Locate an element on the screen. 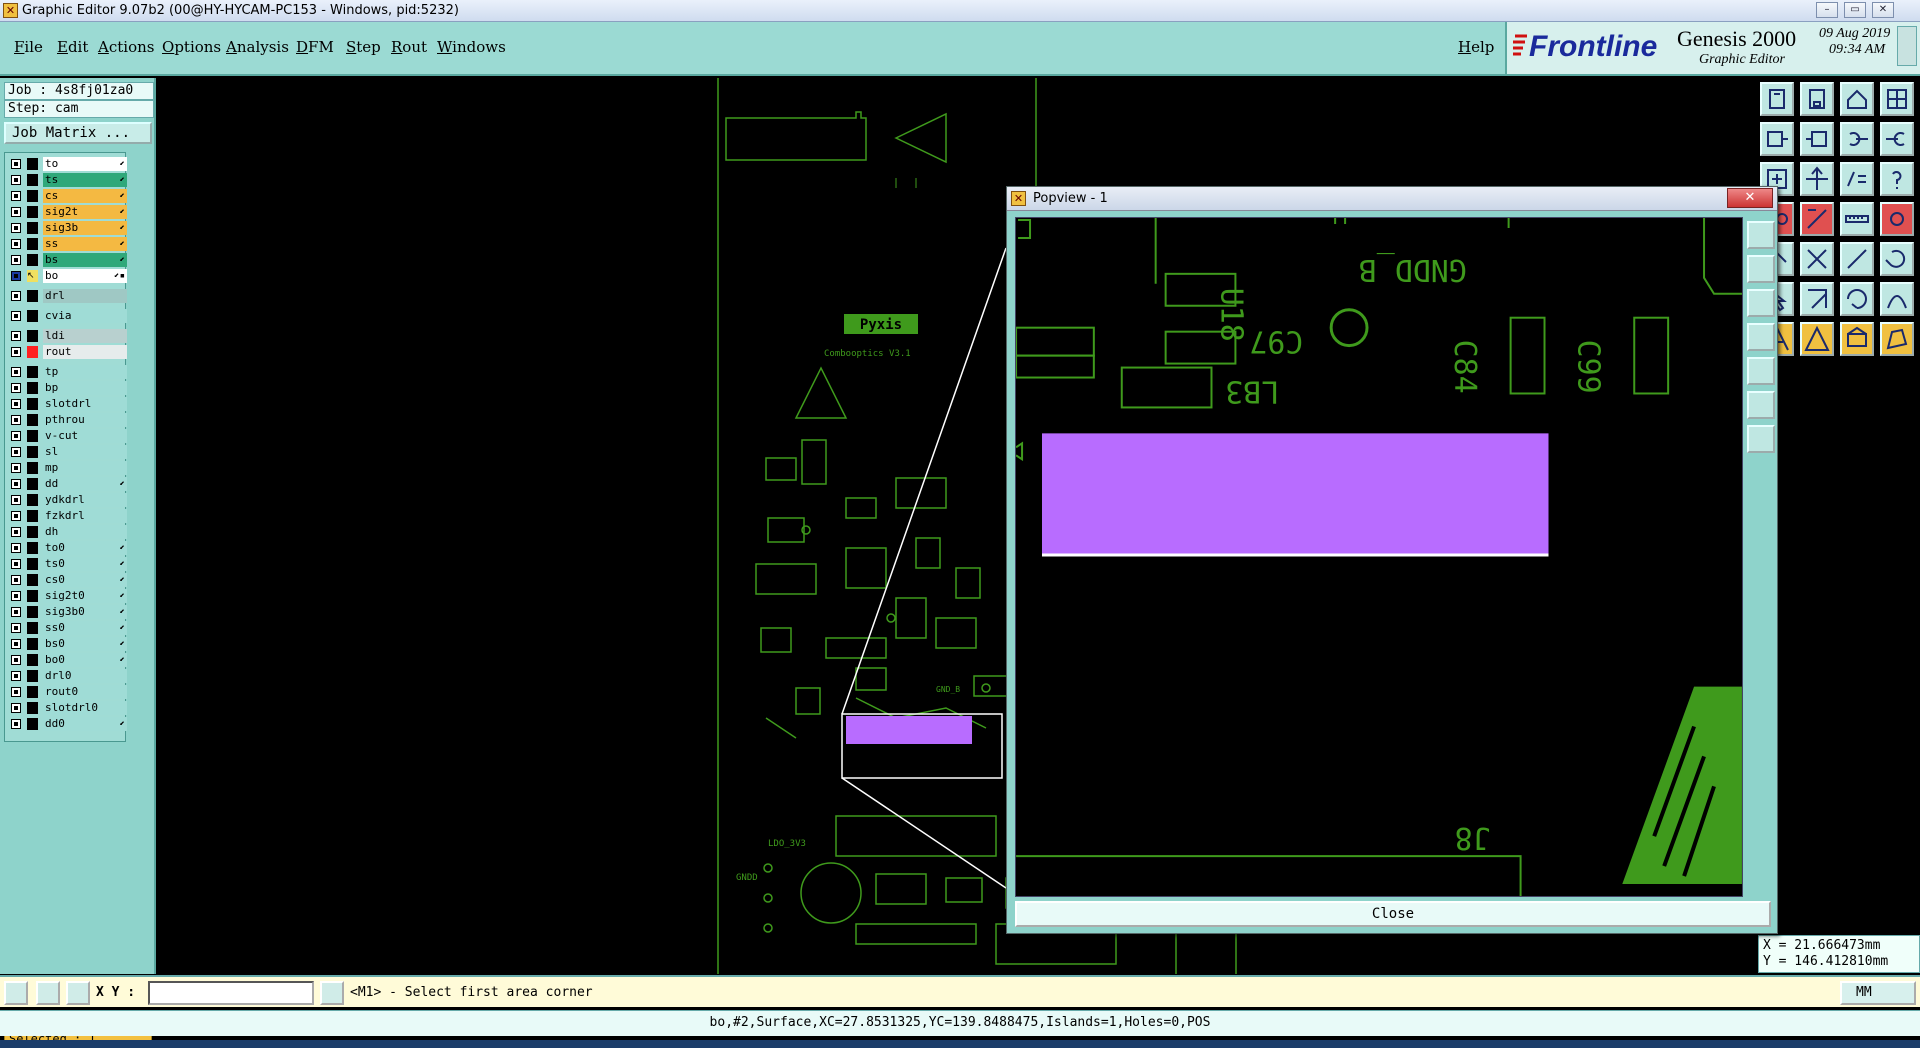 This screenshot has width=1920, height=1048. layer-row-slotdrl: slotdrl is located at coordinates (67, 404).